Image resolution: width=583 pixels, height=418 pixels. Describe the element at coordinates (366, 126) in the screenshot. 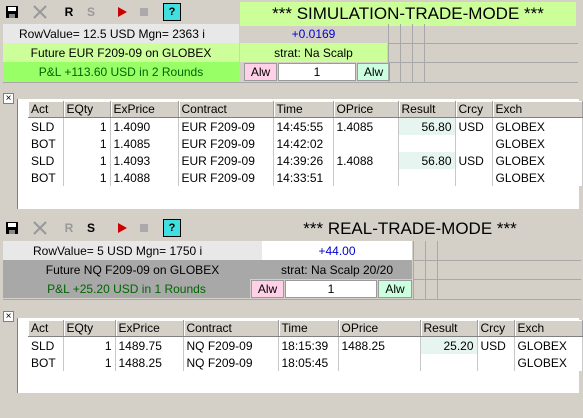

I see `cell-oprice: 1.4085` at that location.